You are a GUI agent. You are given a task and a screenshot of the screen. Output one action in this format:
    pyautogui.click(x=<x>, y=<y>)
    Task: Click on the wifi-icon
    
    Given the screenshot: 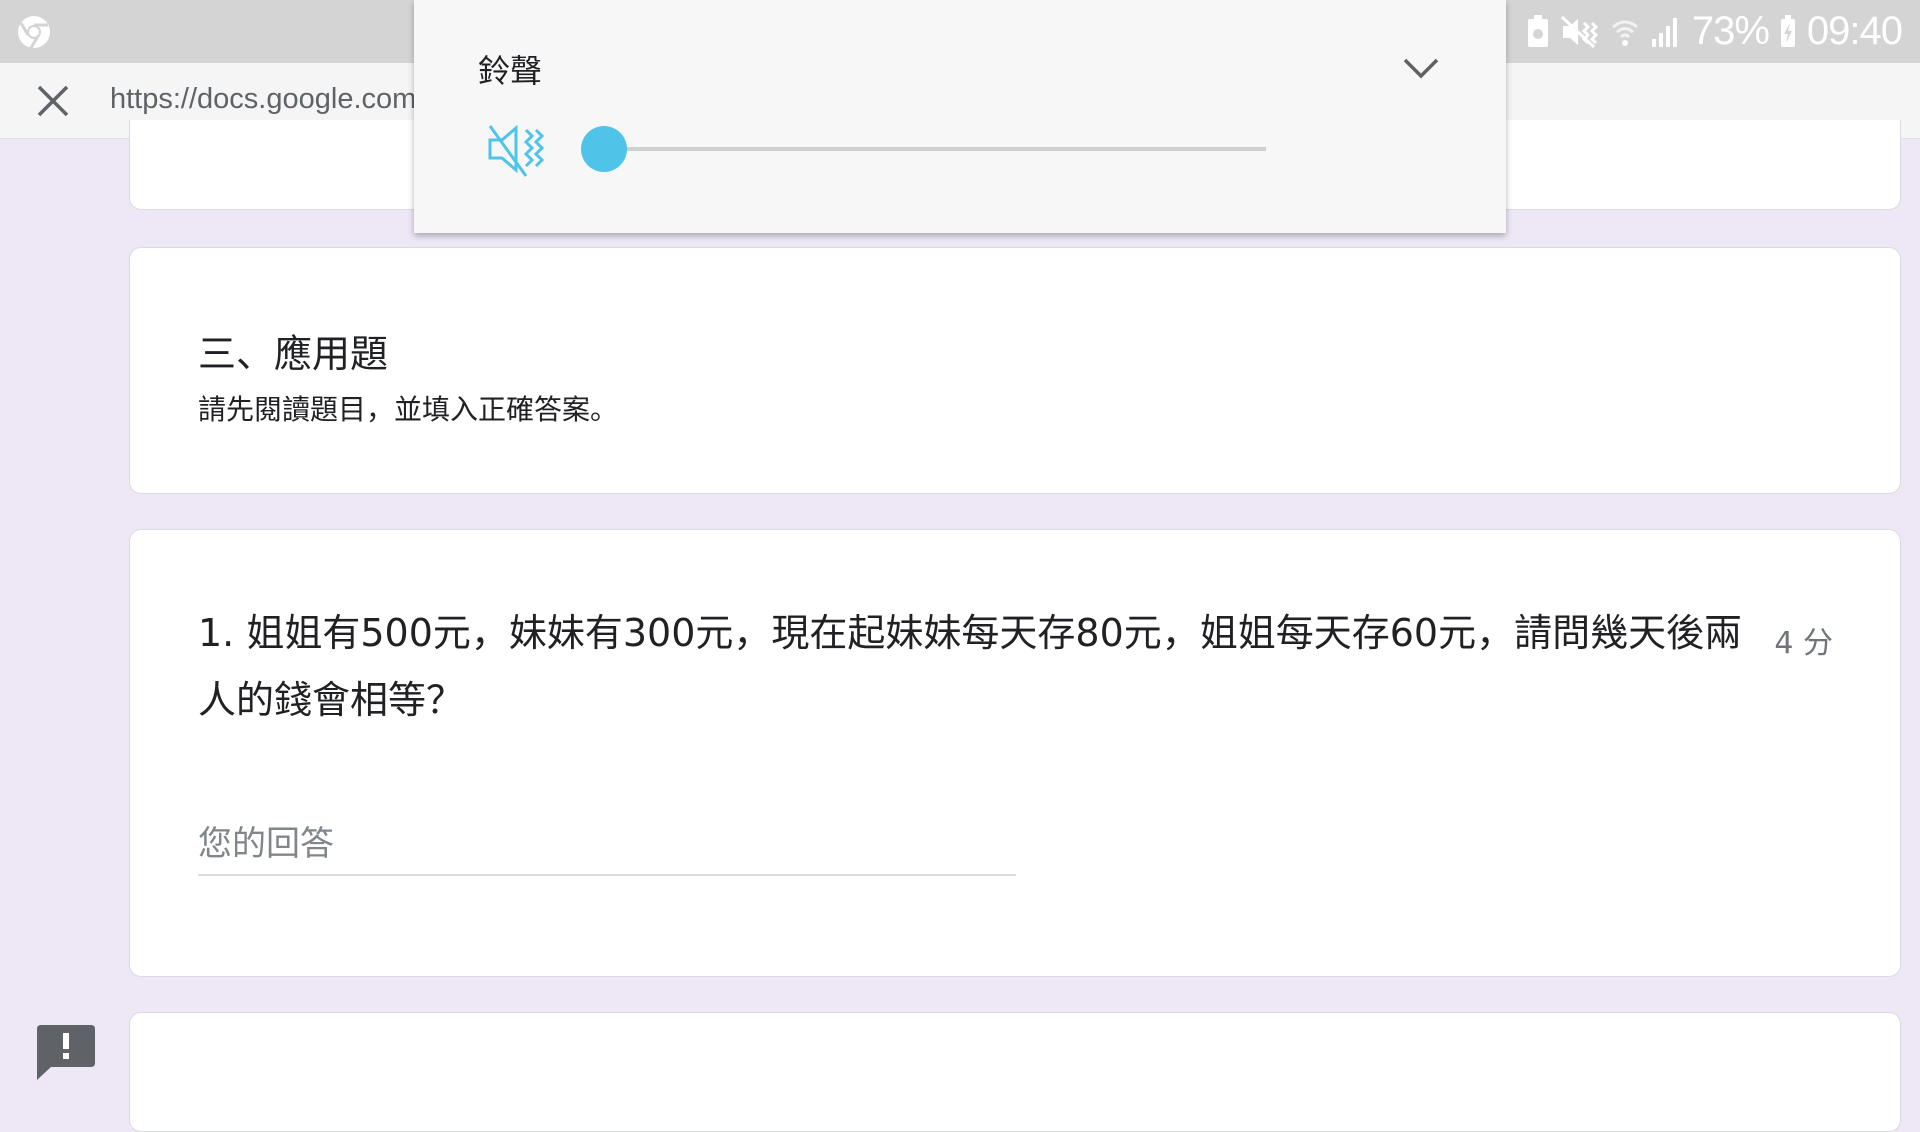 What is the action you would take?
    pyautogui.click(x=1624, y=33)
    